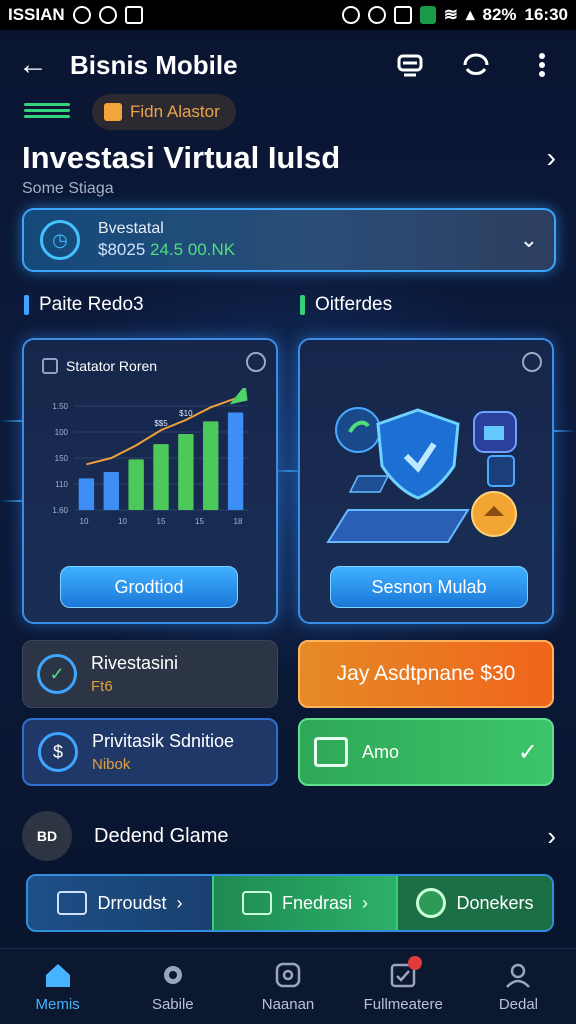  Describe the element at coordinates (529, 240) in the screenshot. I see `chevron-down-icon: ⌄` at that location.